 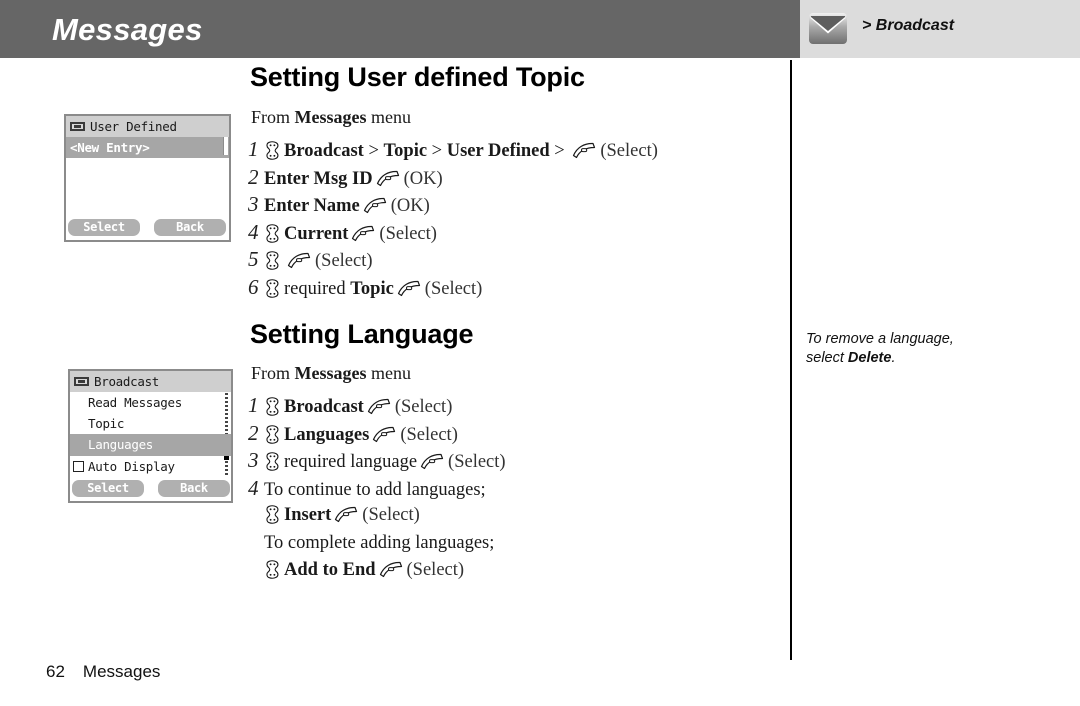 I want to click on list-item: Languages, so click(x=150, y=445).